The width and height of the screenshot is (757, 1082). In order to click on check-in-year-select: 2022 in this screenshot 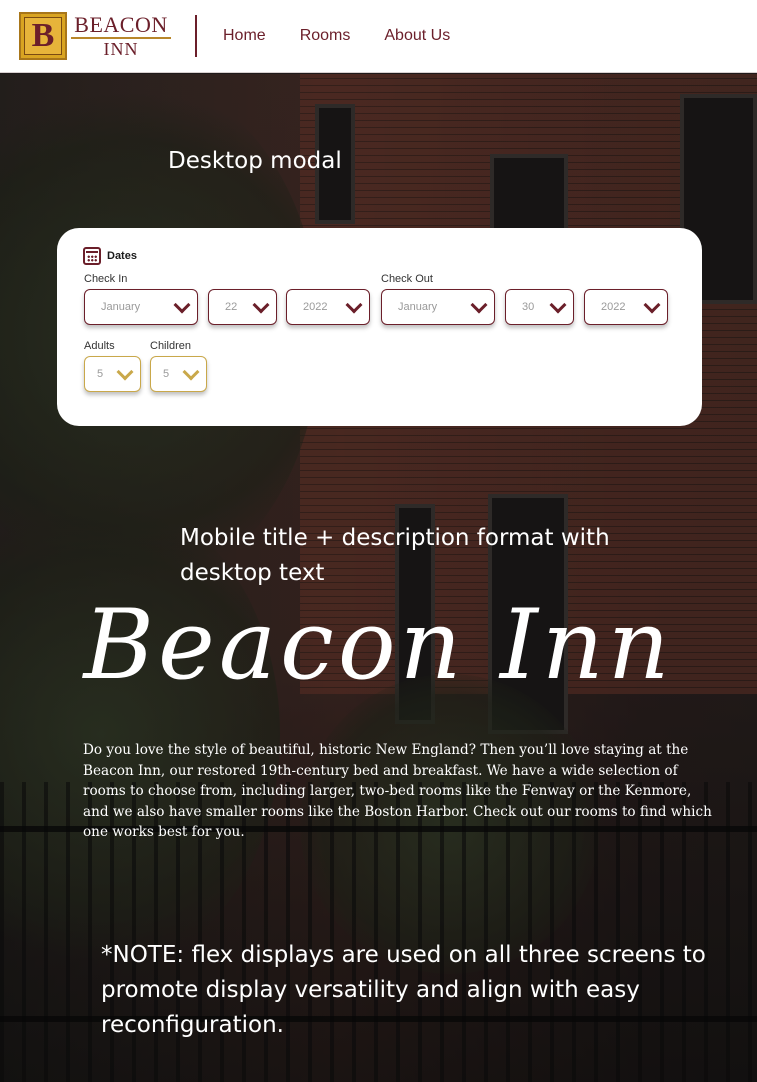, I will do `click(328, 307)`.